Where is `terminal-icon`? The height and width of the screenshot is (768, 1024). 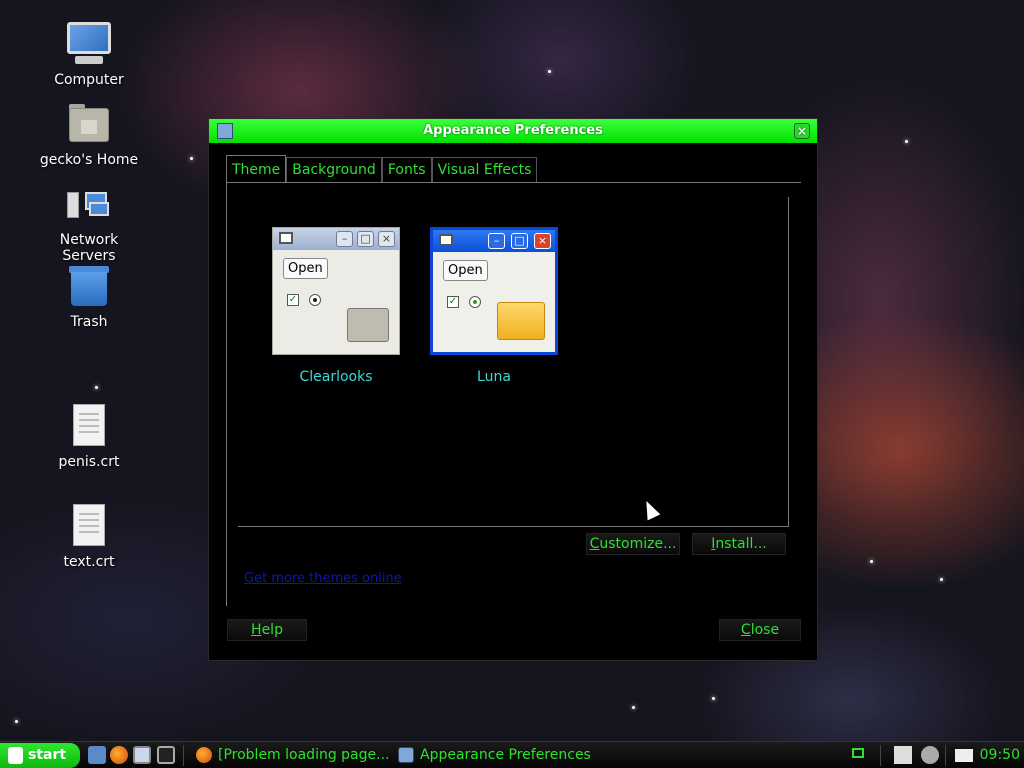
terminal-icon is located at coordinates (166, 755).